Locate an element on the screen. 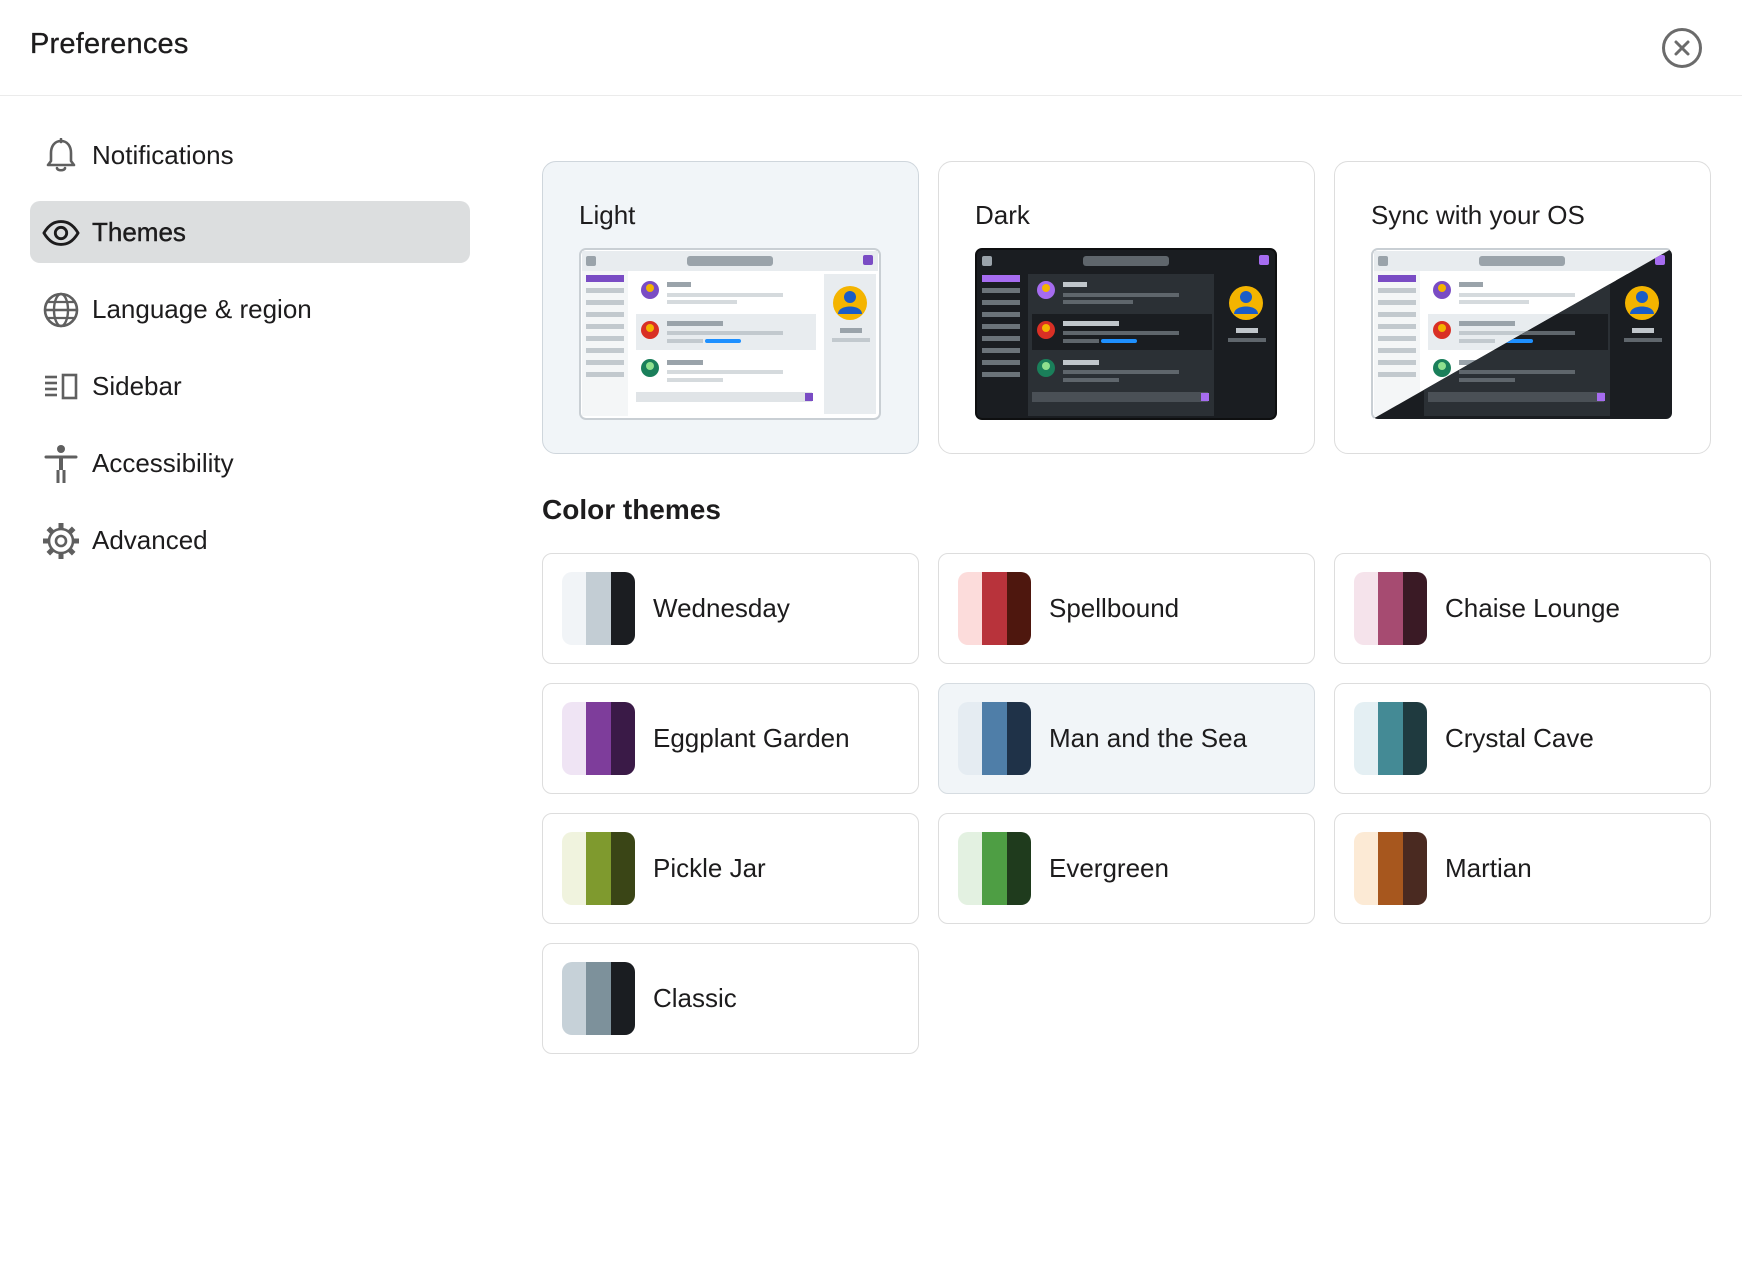 This screenshot has height=1264, width=1742. theme-mode-sync-os: Sync with your OS is located at coordinates (1522, 307).